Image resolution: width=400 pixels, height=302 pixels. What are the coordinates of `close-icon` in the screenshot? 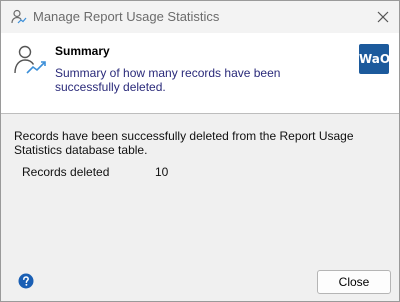 It's located at (383, 17).